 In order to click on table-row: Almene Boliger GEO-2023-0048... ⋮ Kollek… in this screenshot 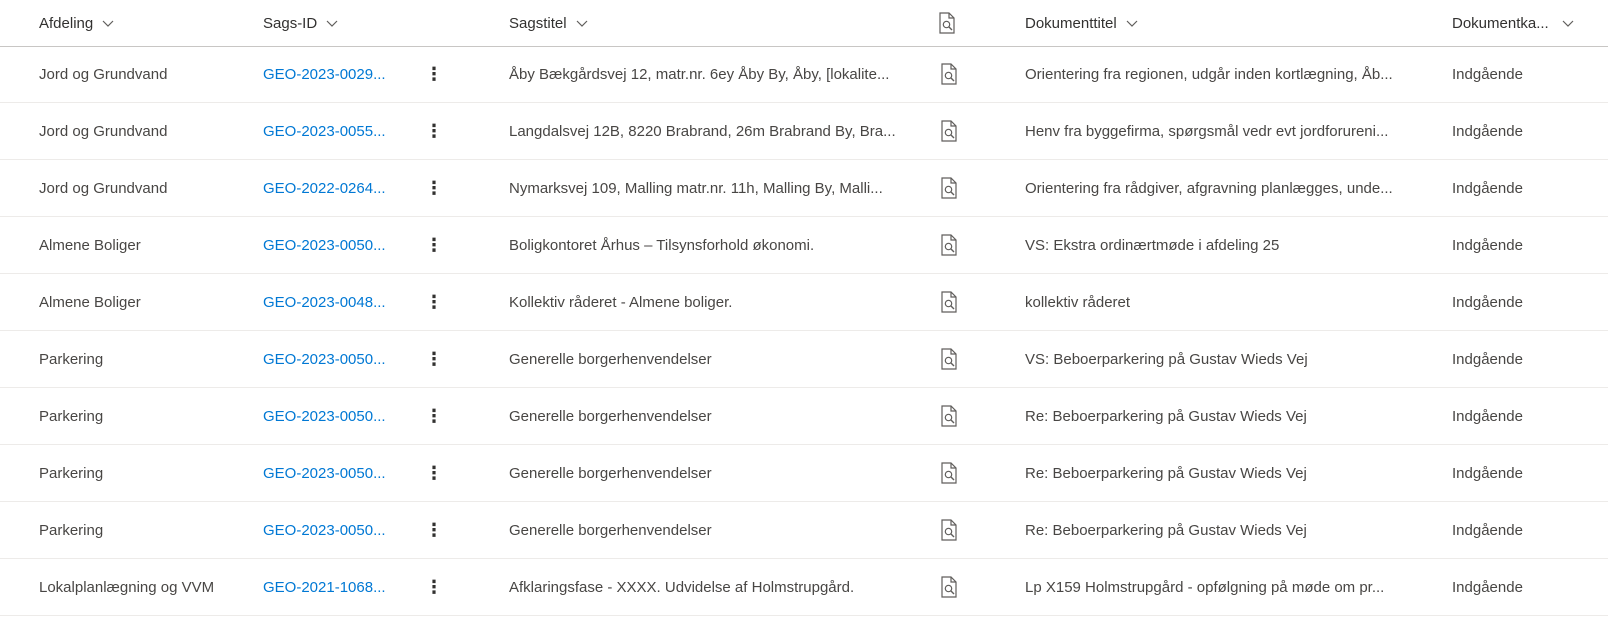, I will do `click(804, 302)`.